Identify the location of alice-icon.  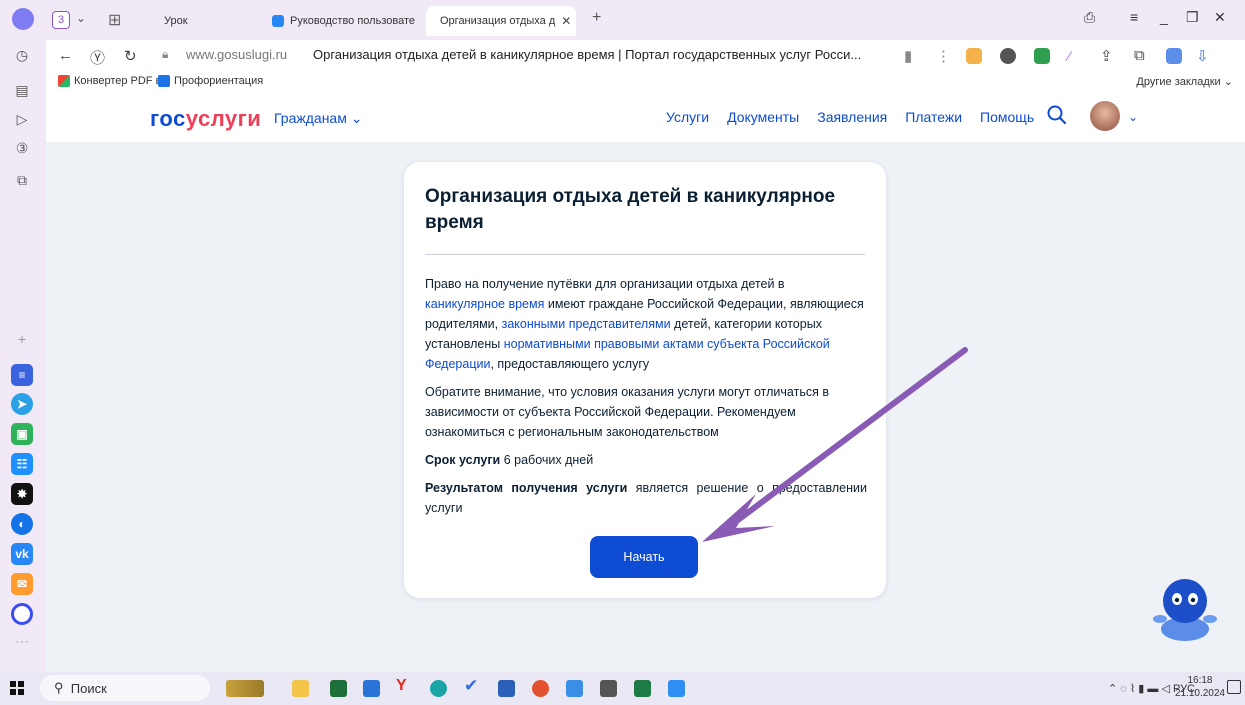
(22, 614).